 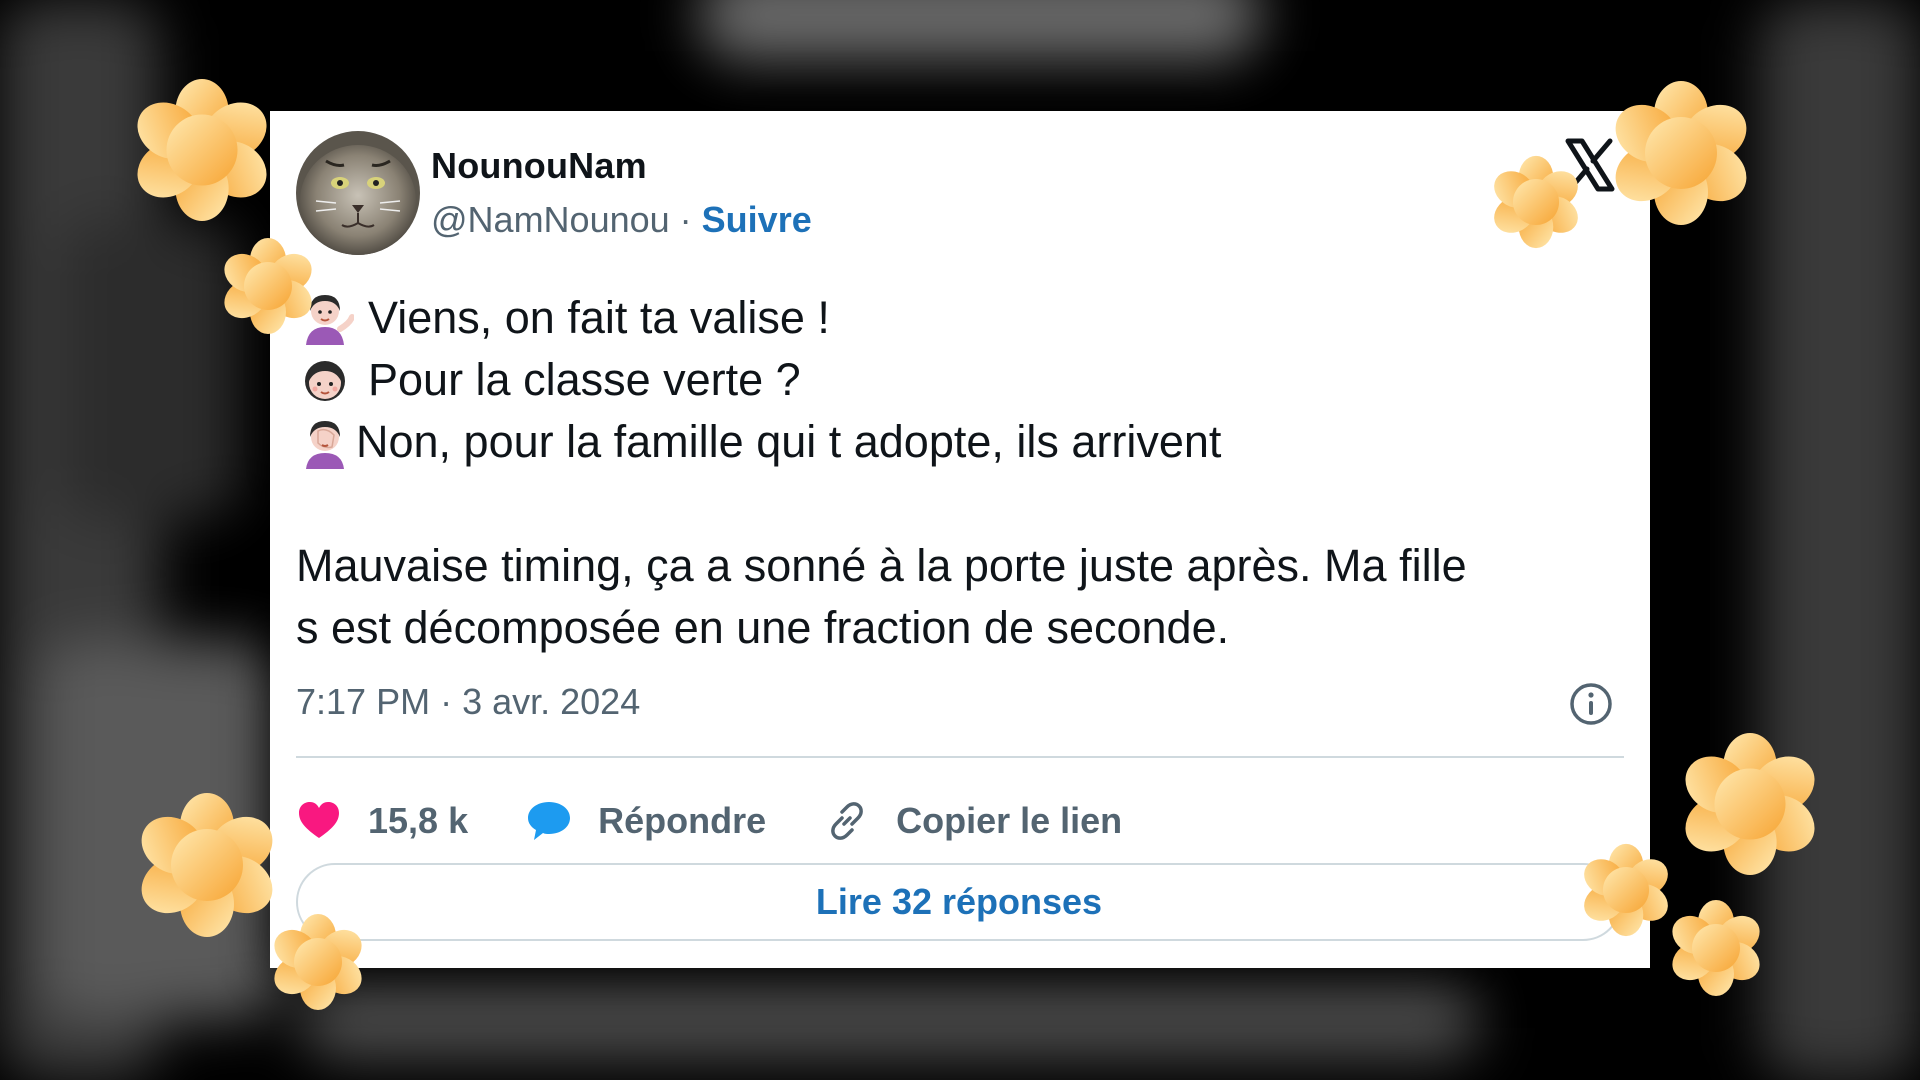 What do you see at coordinates (1591, 704) in the screenshot?
I see `info-icon` at bounding box center [1591, 704].